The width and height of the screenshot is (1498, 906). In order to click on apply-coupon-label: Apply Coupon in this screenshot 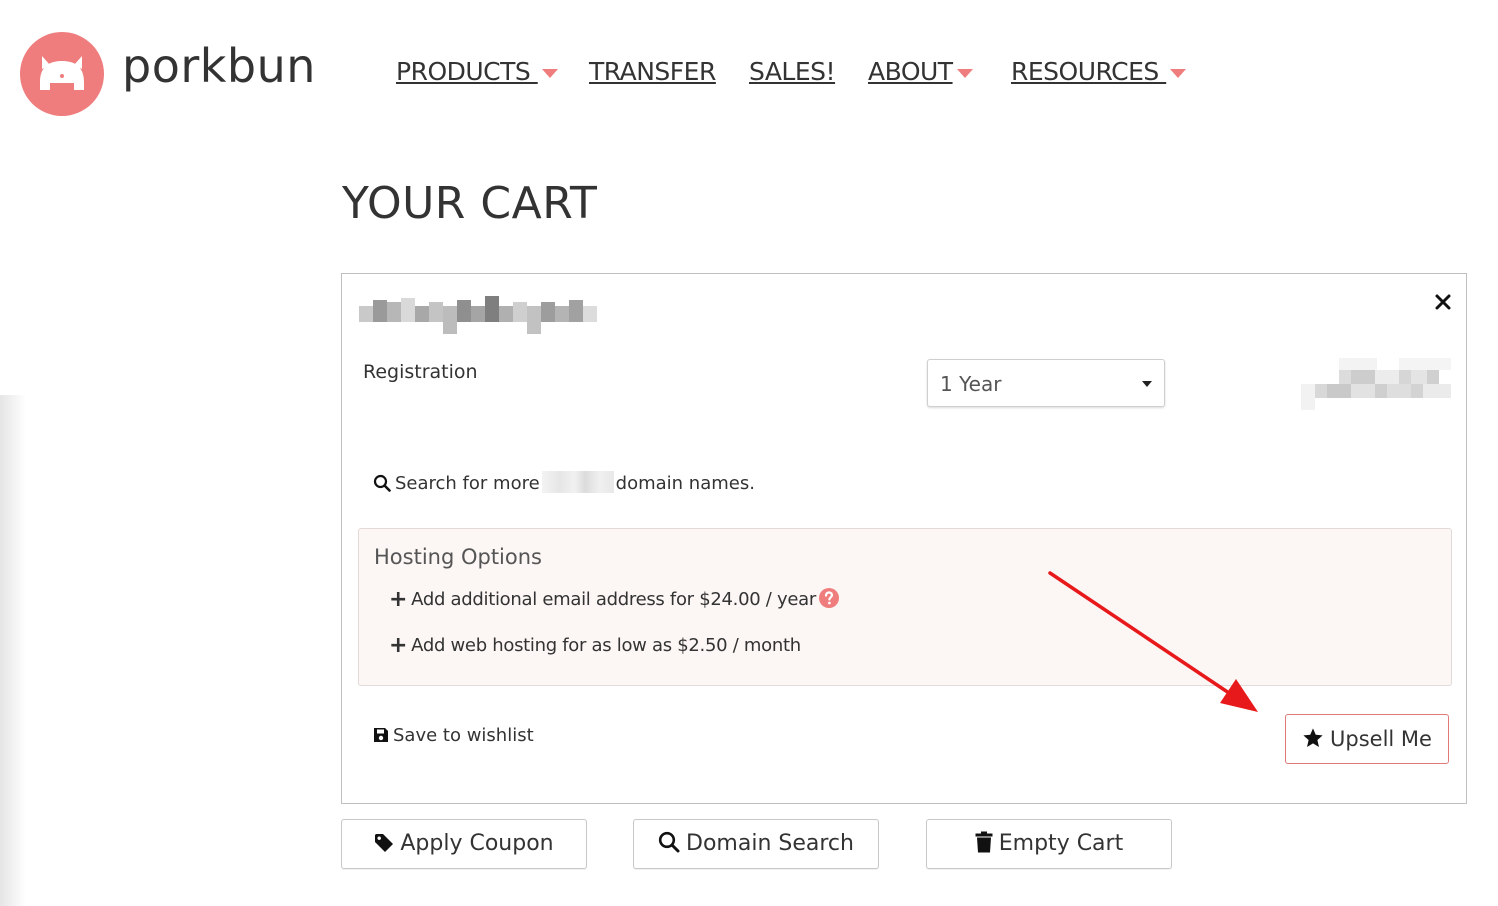, I will do `click(477, 843)`.